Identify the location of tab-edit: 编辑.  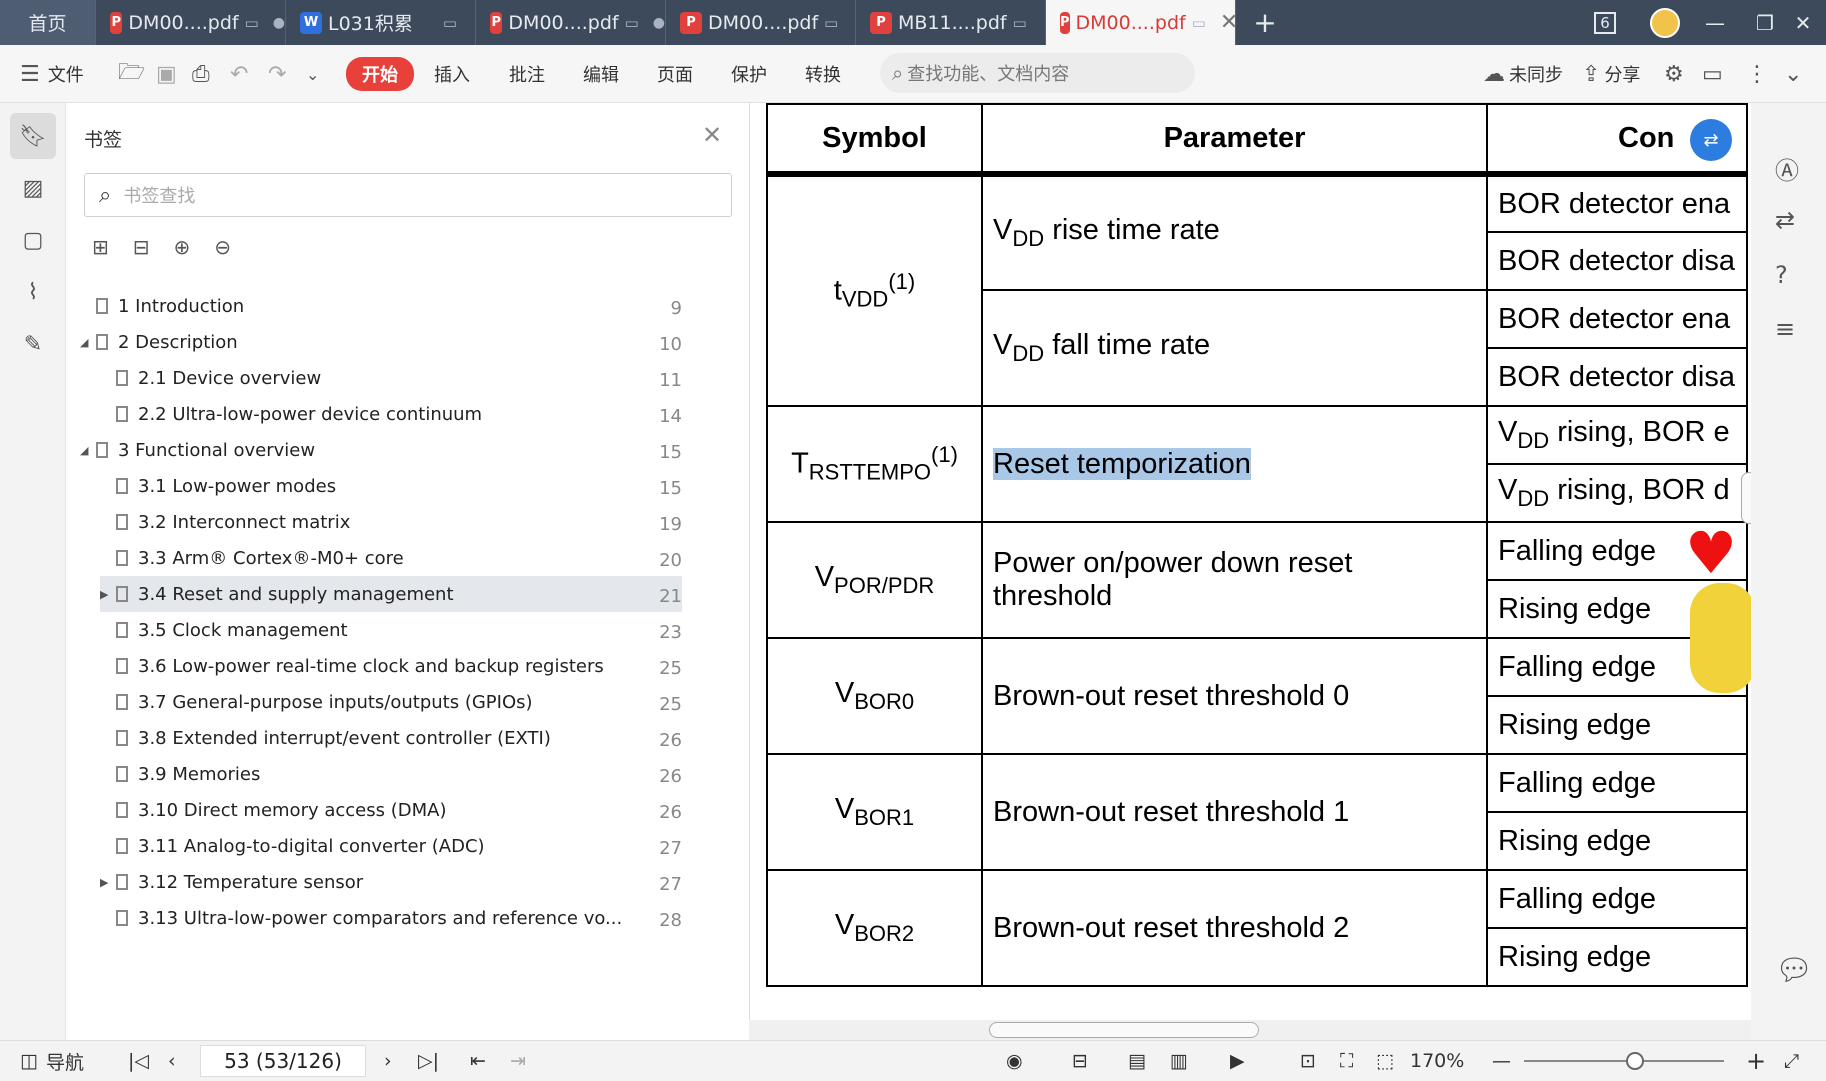
(601, 74).